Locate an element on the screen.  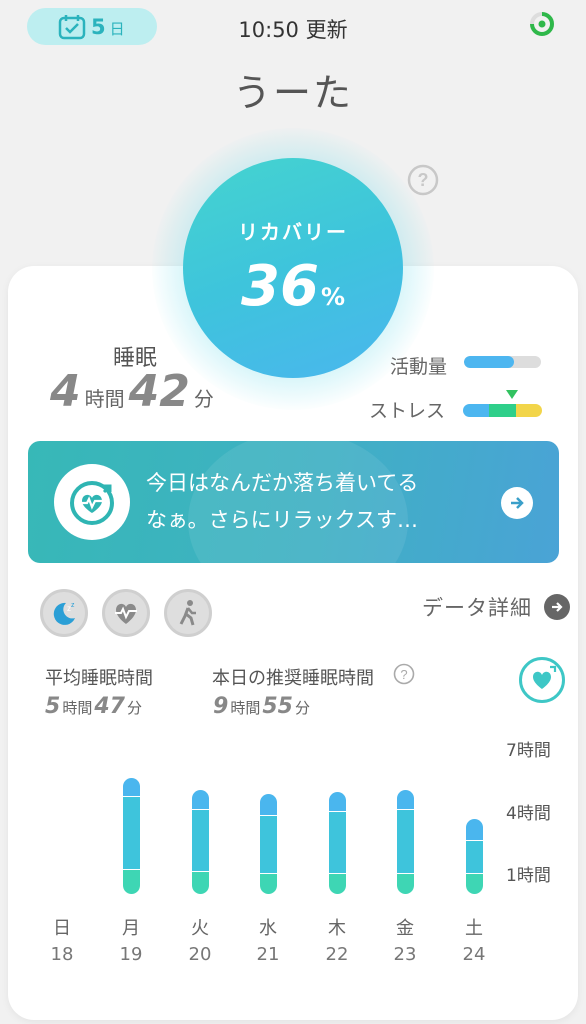
y-tick-label: 7時間 is located at coordinates (528, 751).